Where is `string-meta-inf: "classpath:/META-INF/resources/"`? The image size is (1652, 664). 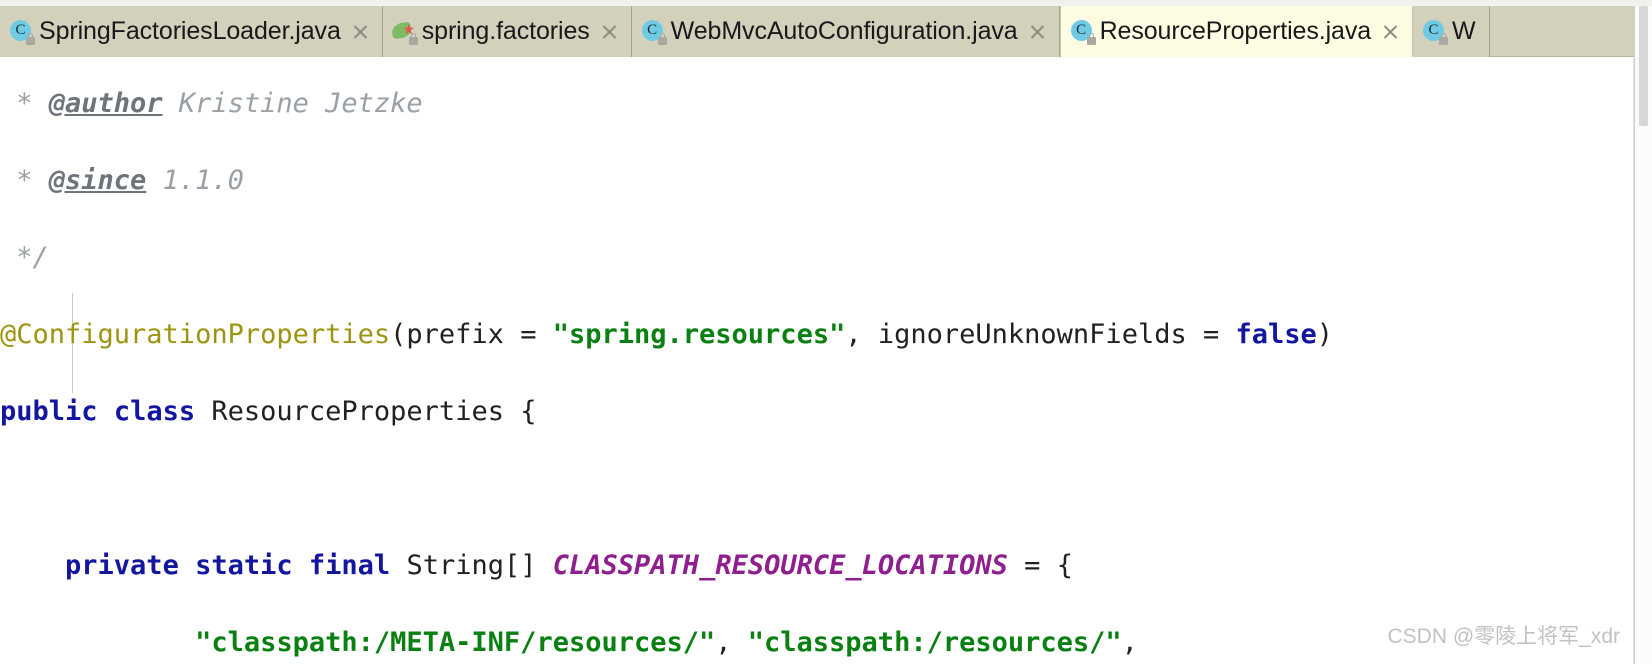
string-meta-inf: "classpath:/META-INF/resources/" is located at coordinates (455, 642).